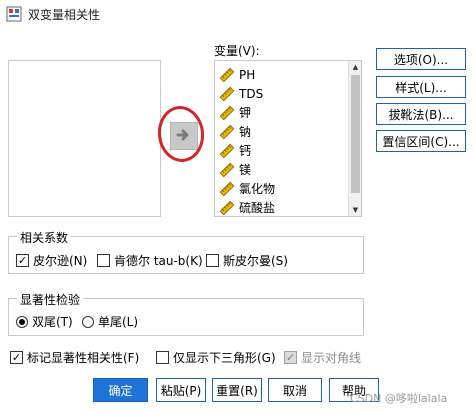 This screenshot has width=474, height=410. I want to click on list-item-label: PH, so click(247, 74).